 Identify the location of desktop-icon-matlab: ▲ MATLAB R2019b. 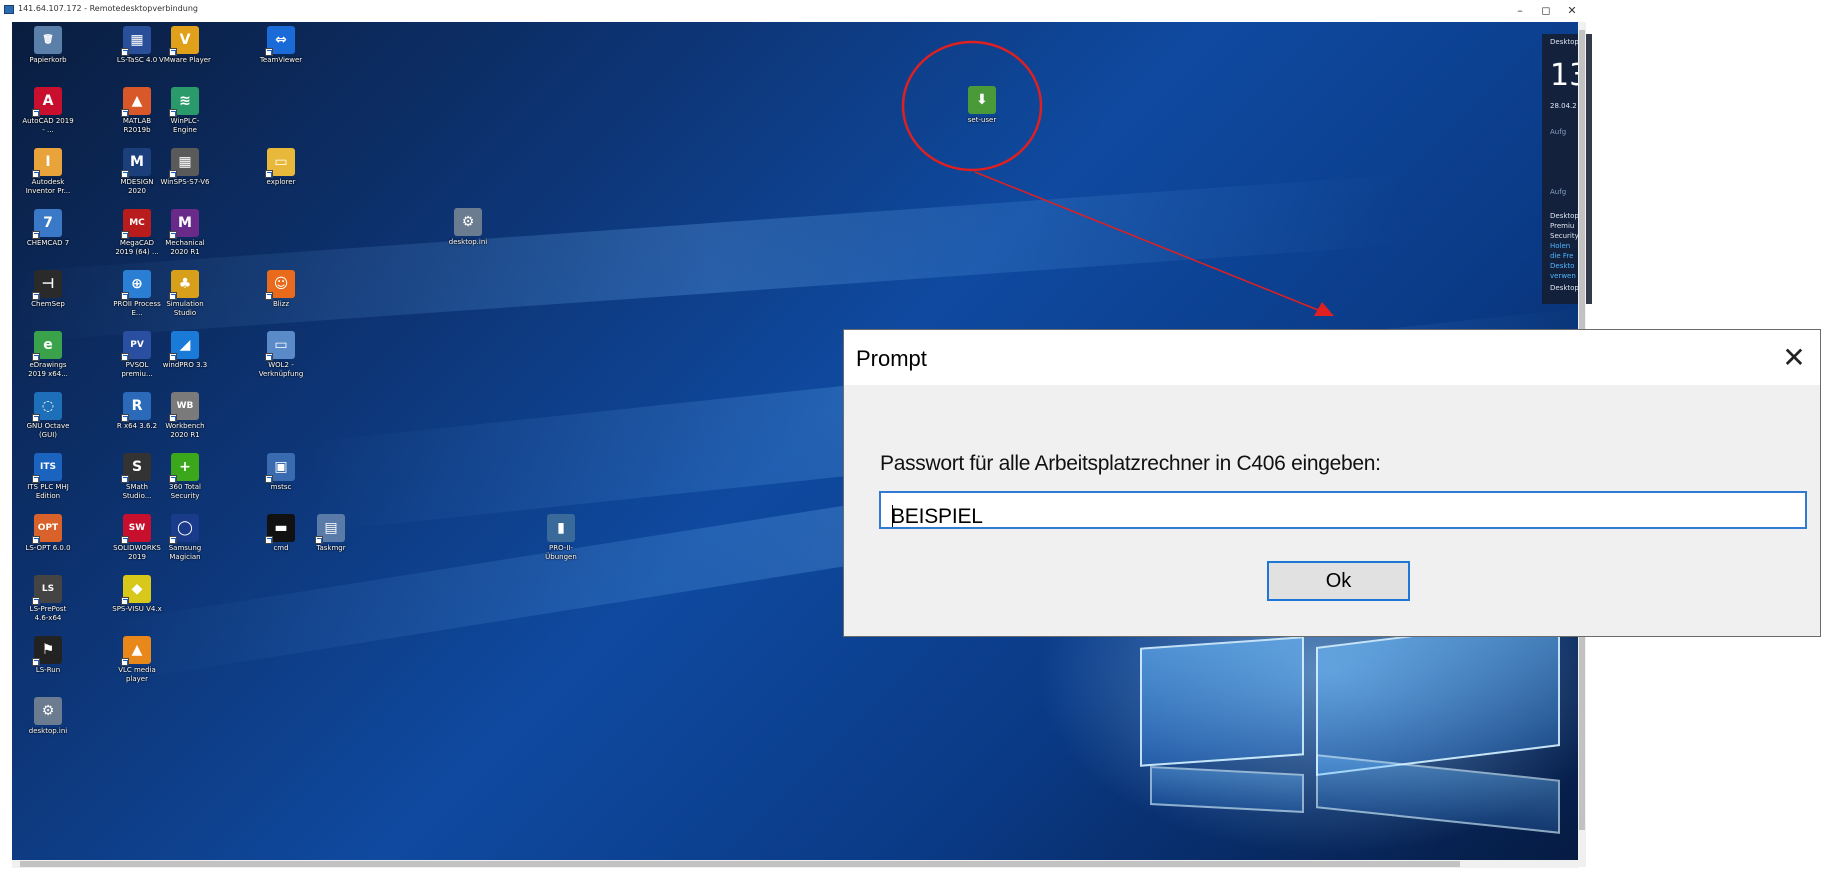
(137, 111).